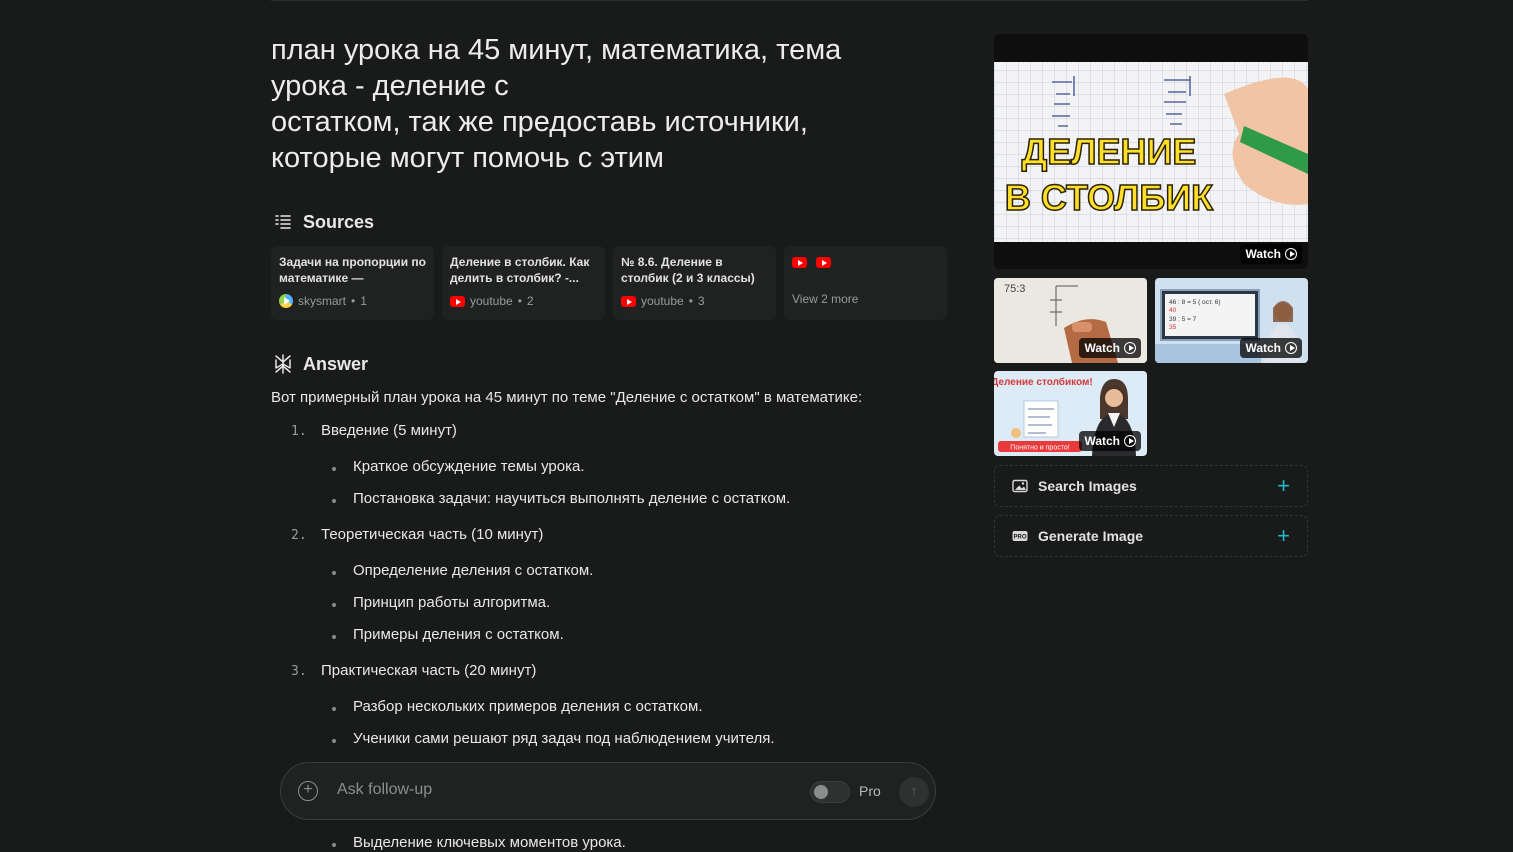  I want to click on video-main-title-line: В СТОЛБИК, so click(1109, 197).